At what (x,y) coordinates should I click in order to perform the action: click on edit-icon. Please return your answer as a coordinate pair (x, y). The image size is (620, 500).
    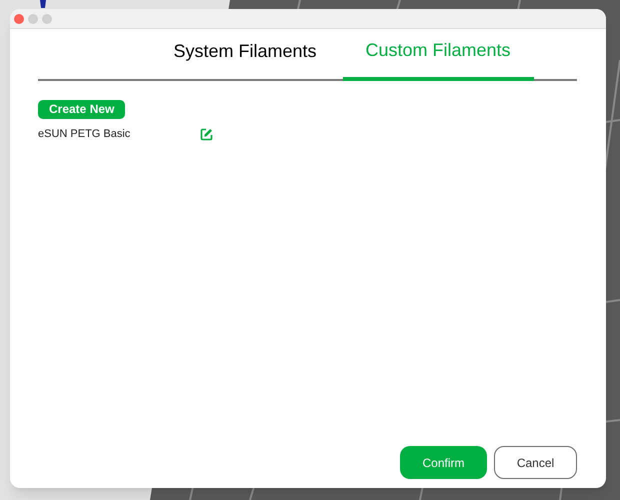
    Looking at the image, I should click on (206, 134).